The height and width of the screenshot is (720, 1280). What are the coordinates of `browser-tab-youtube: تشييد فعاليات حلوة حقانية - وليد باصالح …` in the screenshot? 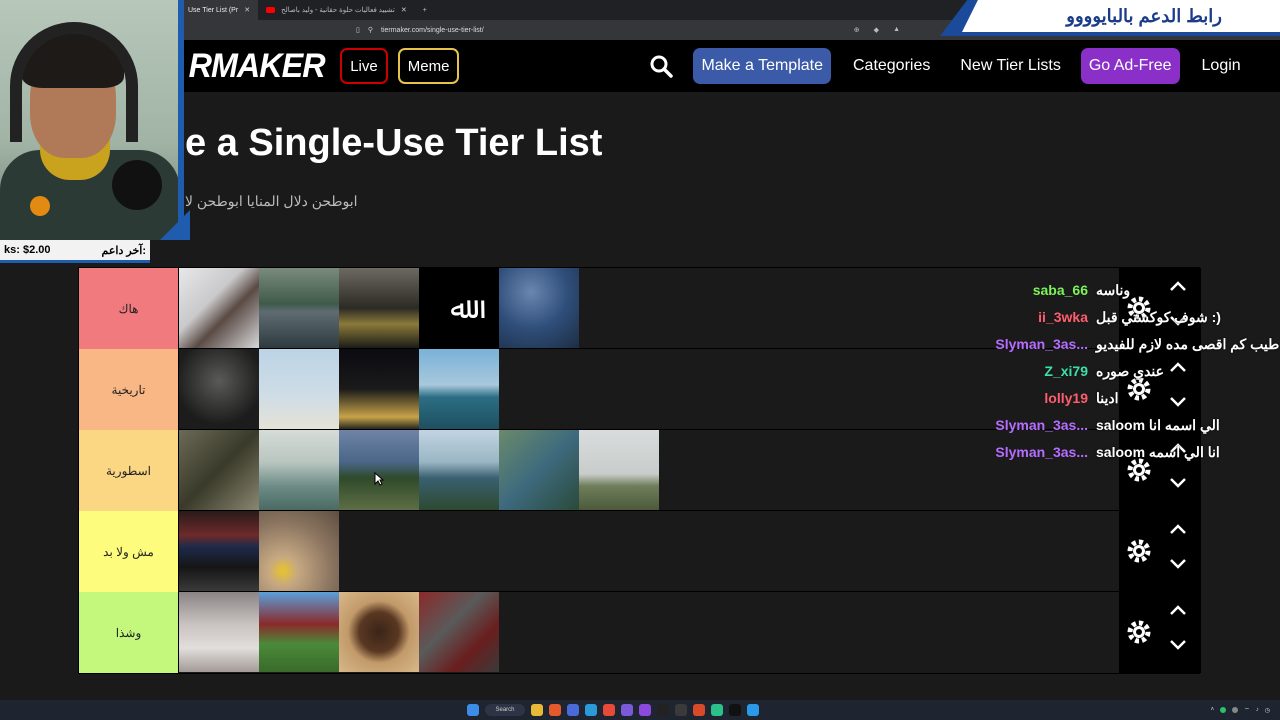 It's located at (336, 10).